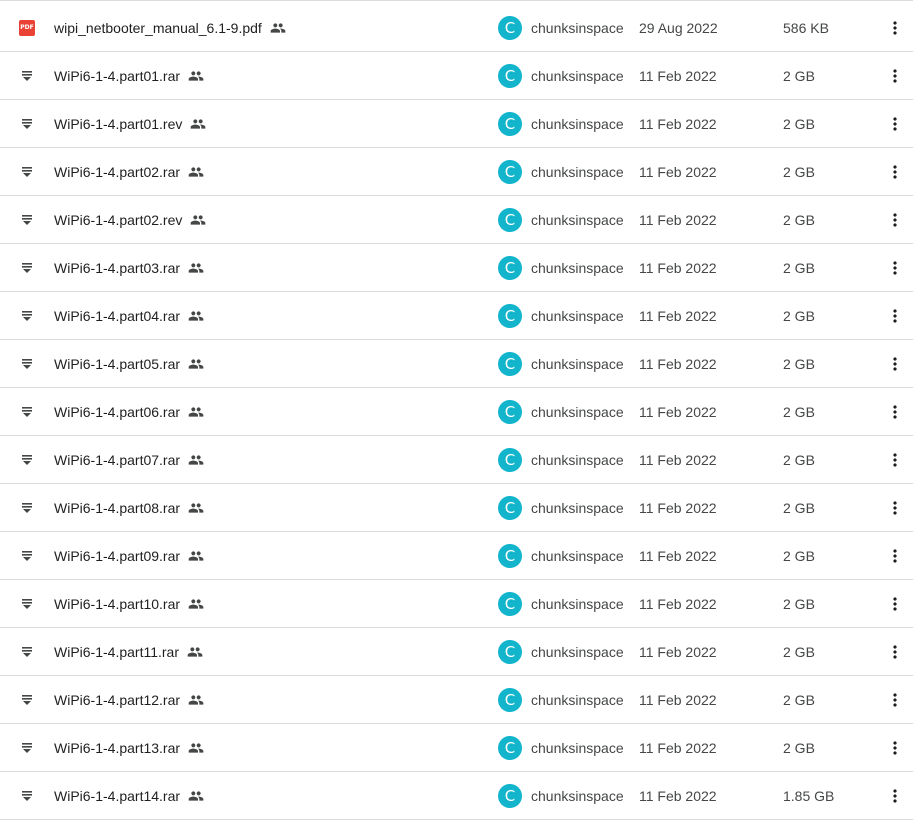  I want to click on file-name-cell: WiPi6-1-4.part01.rar, so click(129, 75).